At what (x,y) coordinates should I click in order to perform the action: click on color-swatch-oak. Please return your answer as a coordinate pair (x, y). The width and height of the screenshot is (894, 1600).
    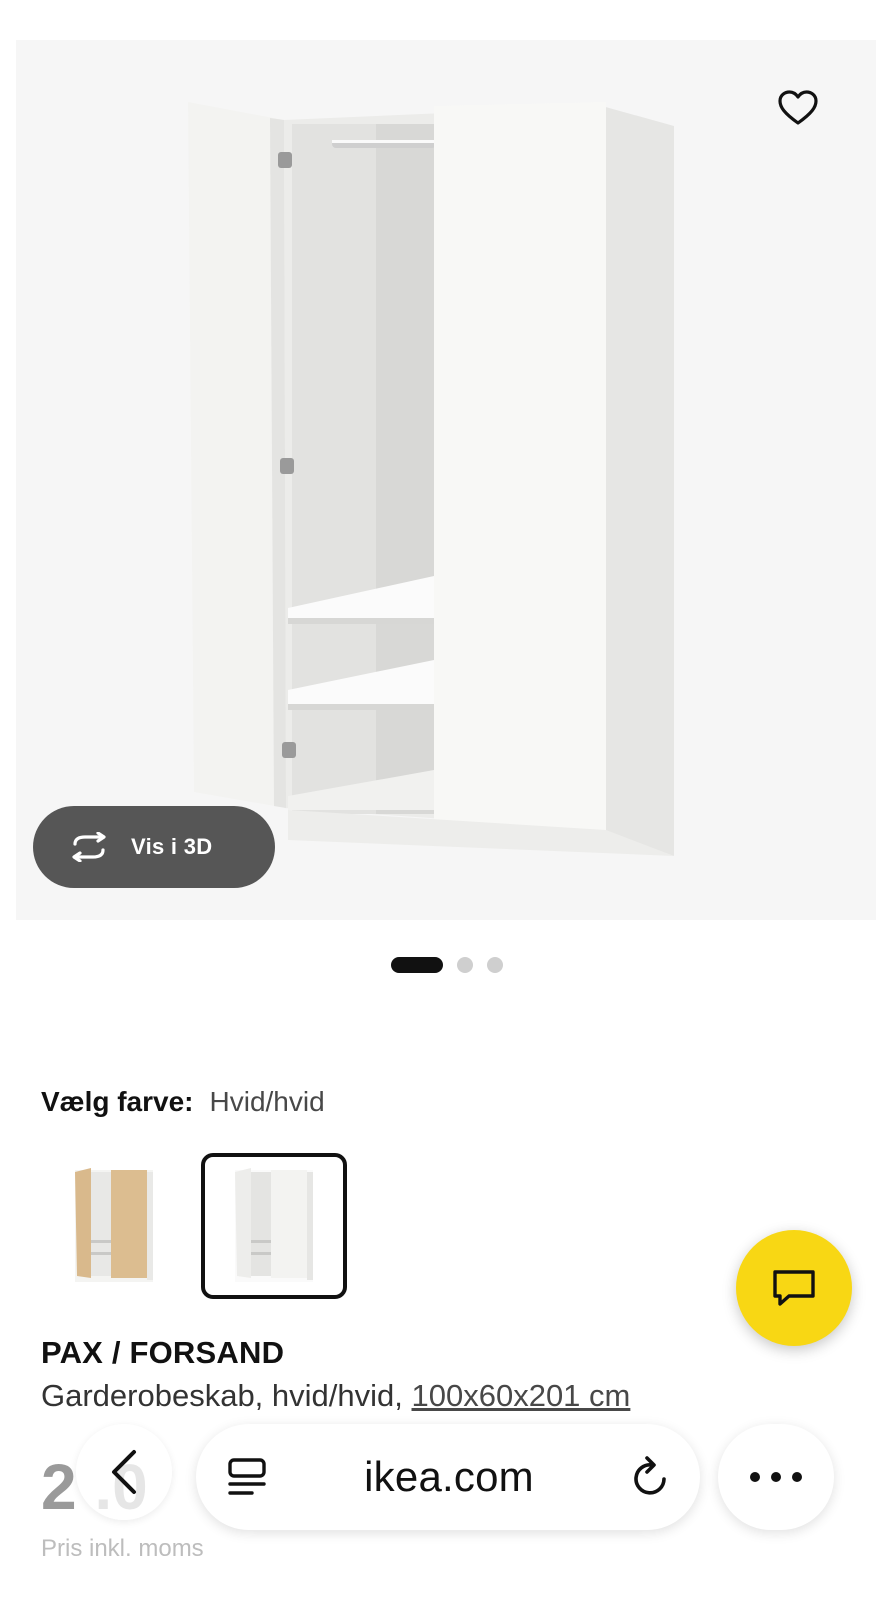
    Looking at the image, I should click on (114, 1226).